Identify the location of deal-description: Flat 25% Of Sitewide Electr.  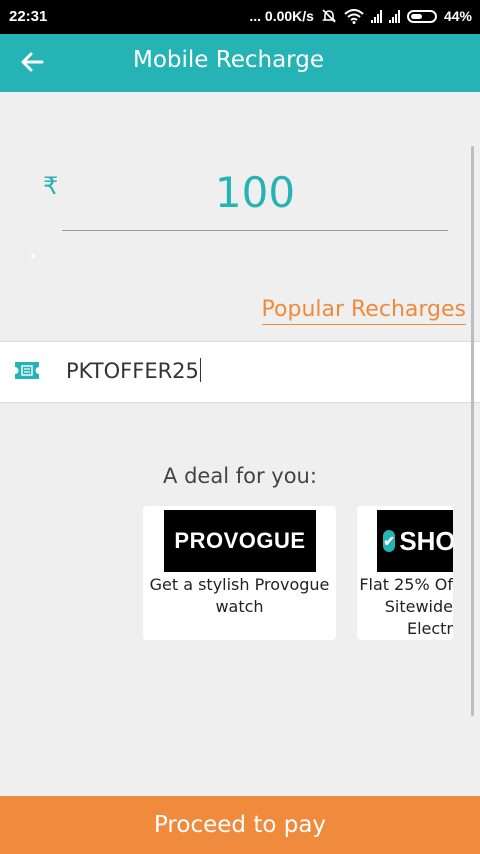
(405, 607).